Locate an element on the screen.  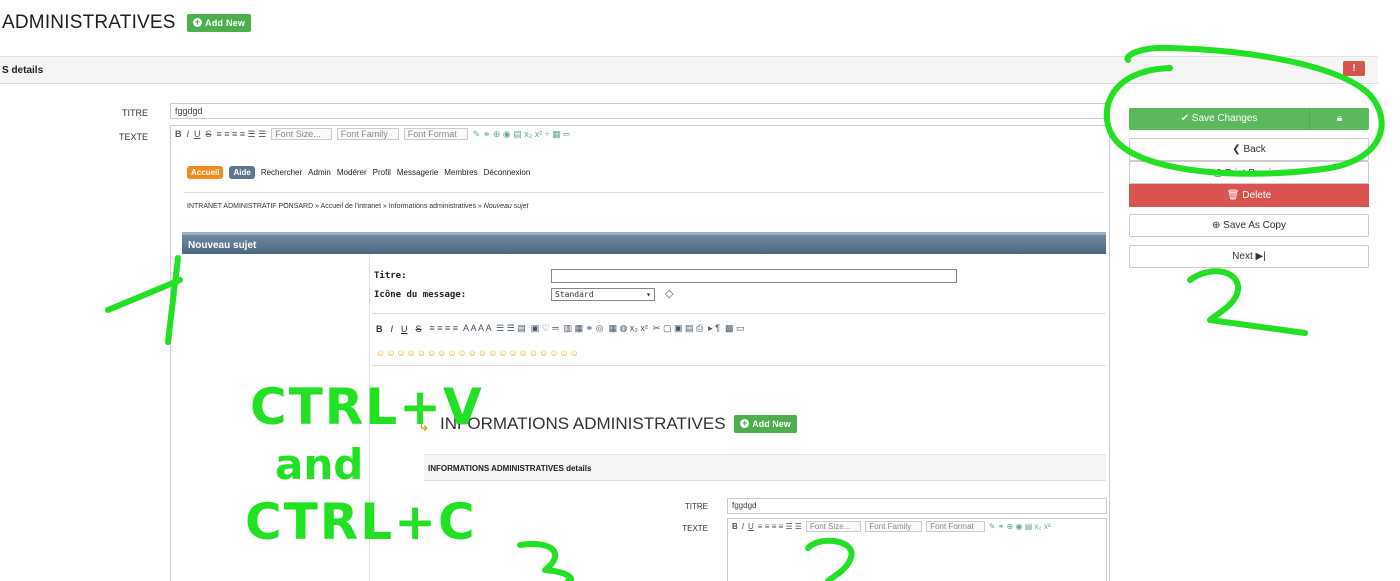
annotation-text-and: and is located at coordinates (319, 464).